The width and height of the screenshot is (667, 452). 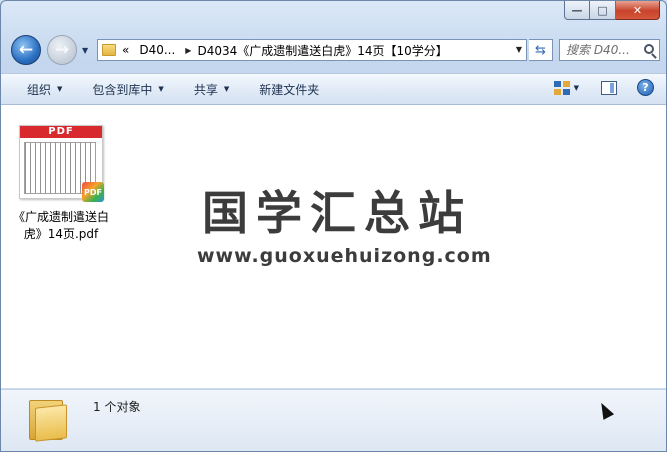 I want to click on address-bar: « D40... ▶ D4034《广成遗制遣送白虎》14页【10学分】 ▼, so click(x=312, y=50).